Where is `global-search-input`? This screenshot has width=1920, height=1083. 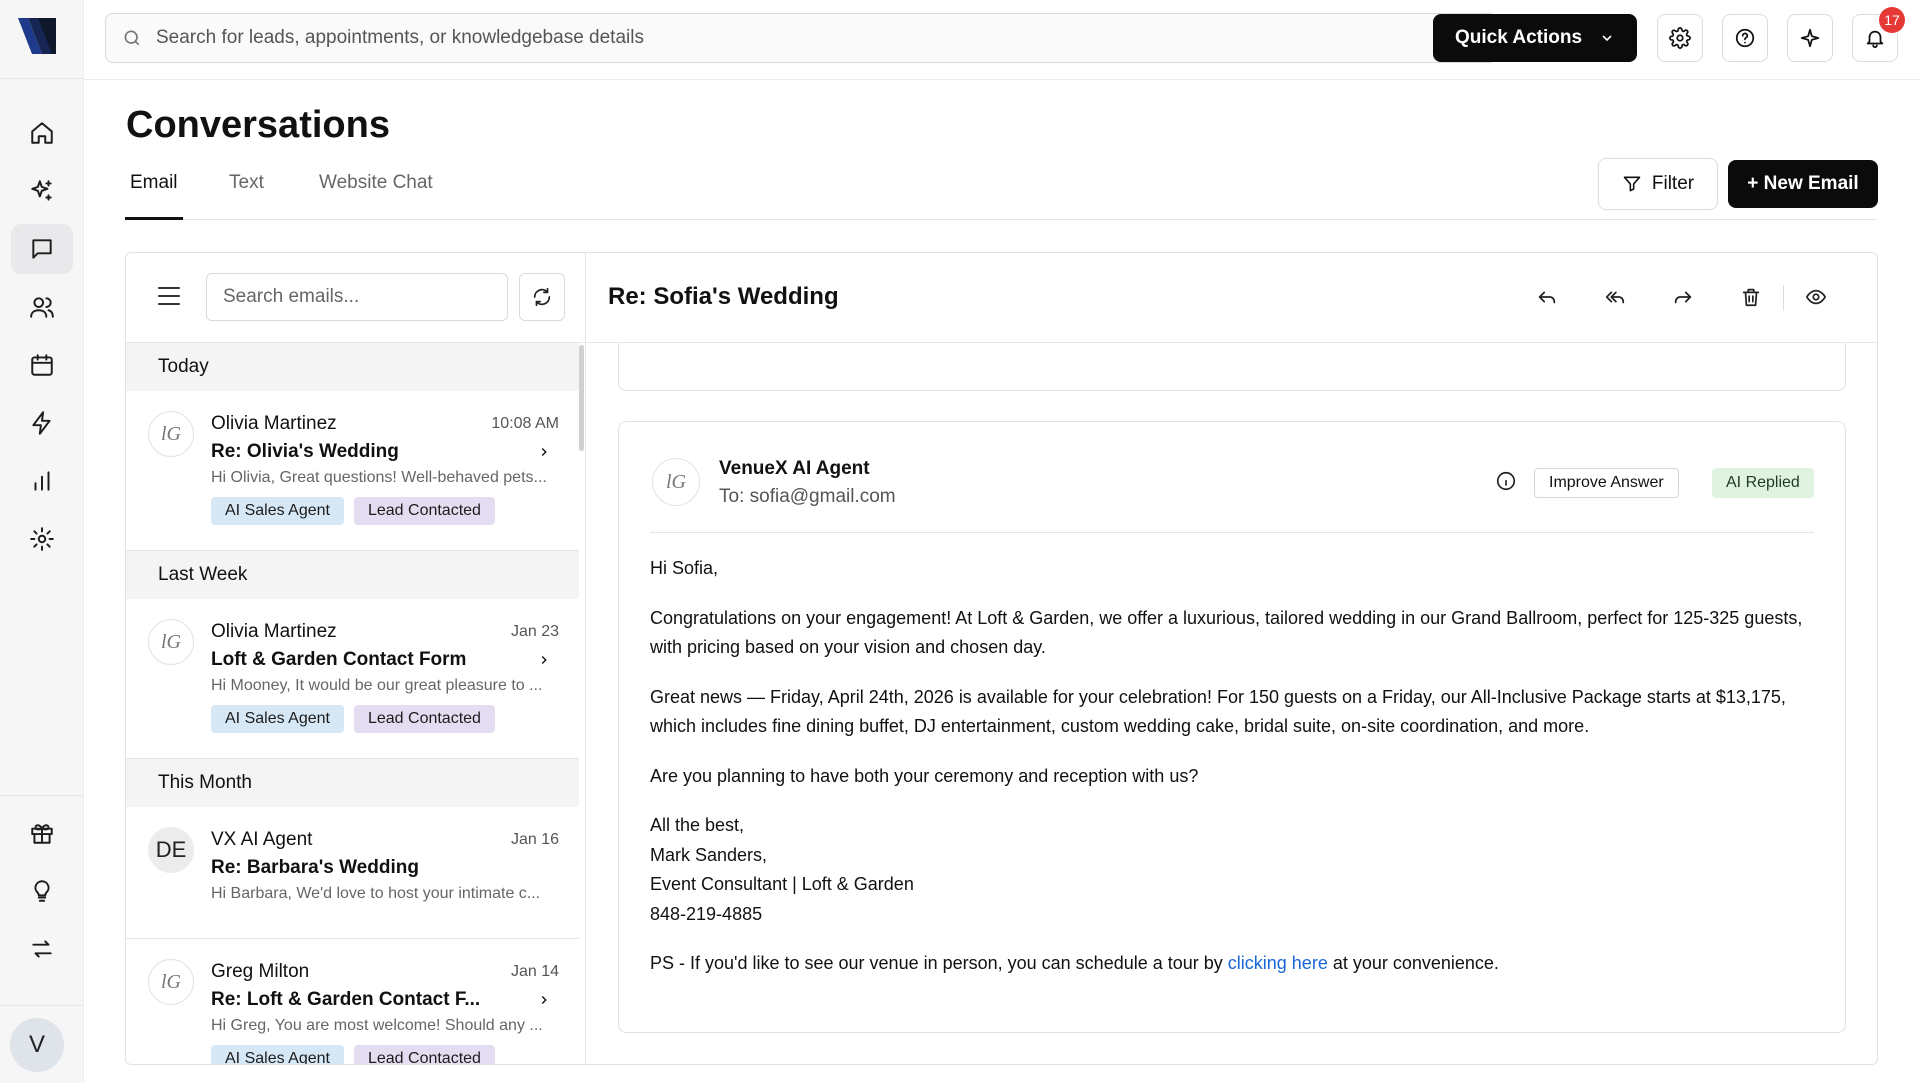
global-search-input is located at coordinates (806, 38).